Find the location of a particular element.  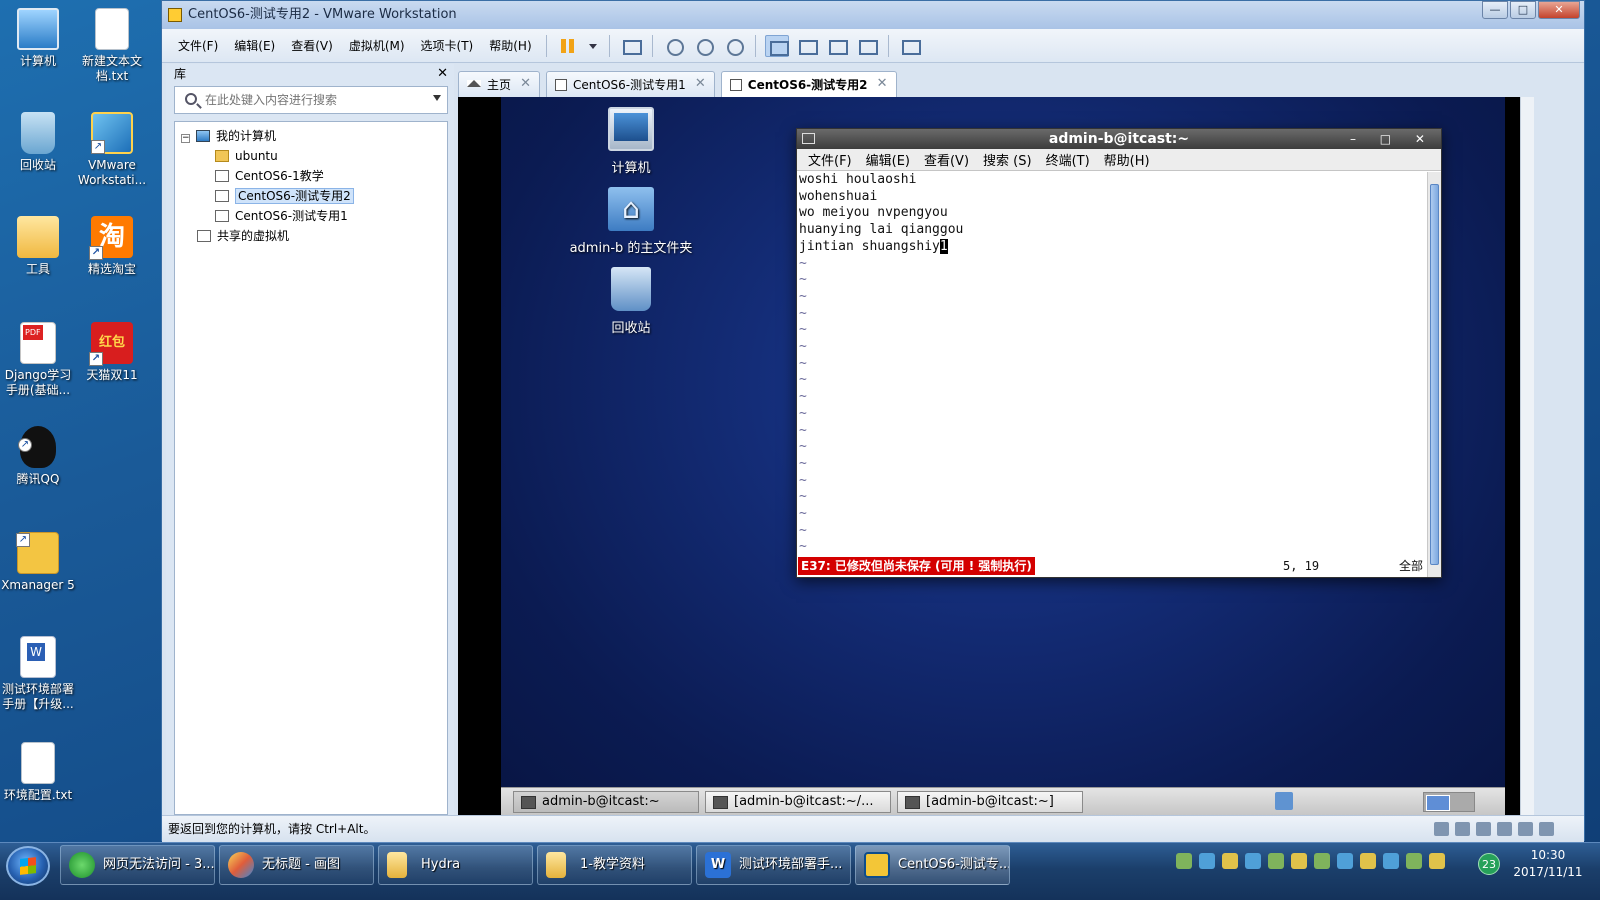

terminal-menu-edit: 编辑(E) is located at coordinates (888, 159).